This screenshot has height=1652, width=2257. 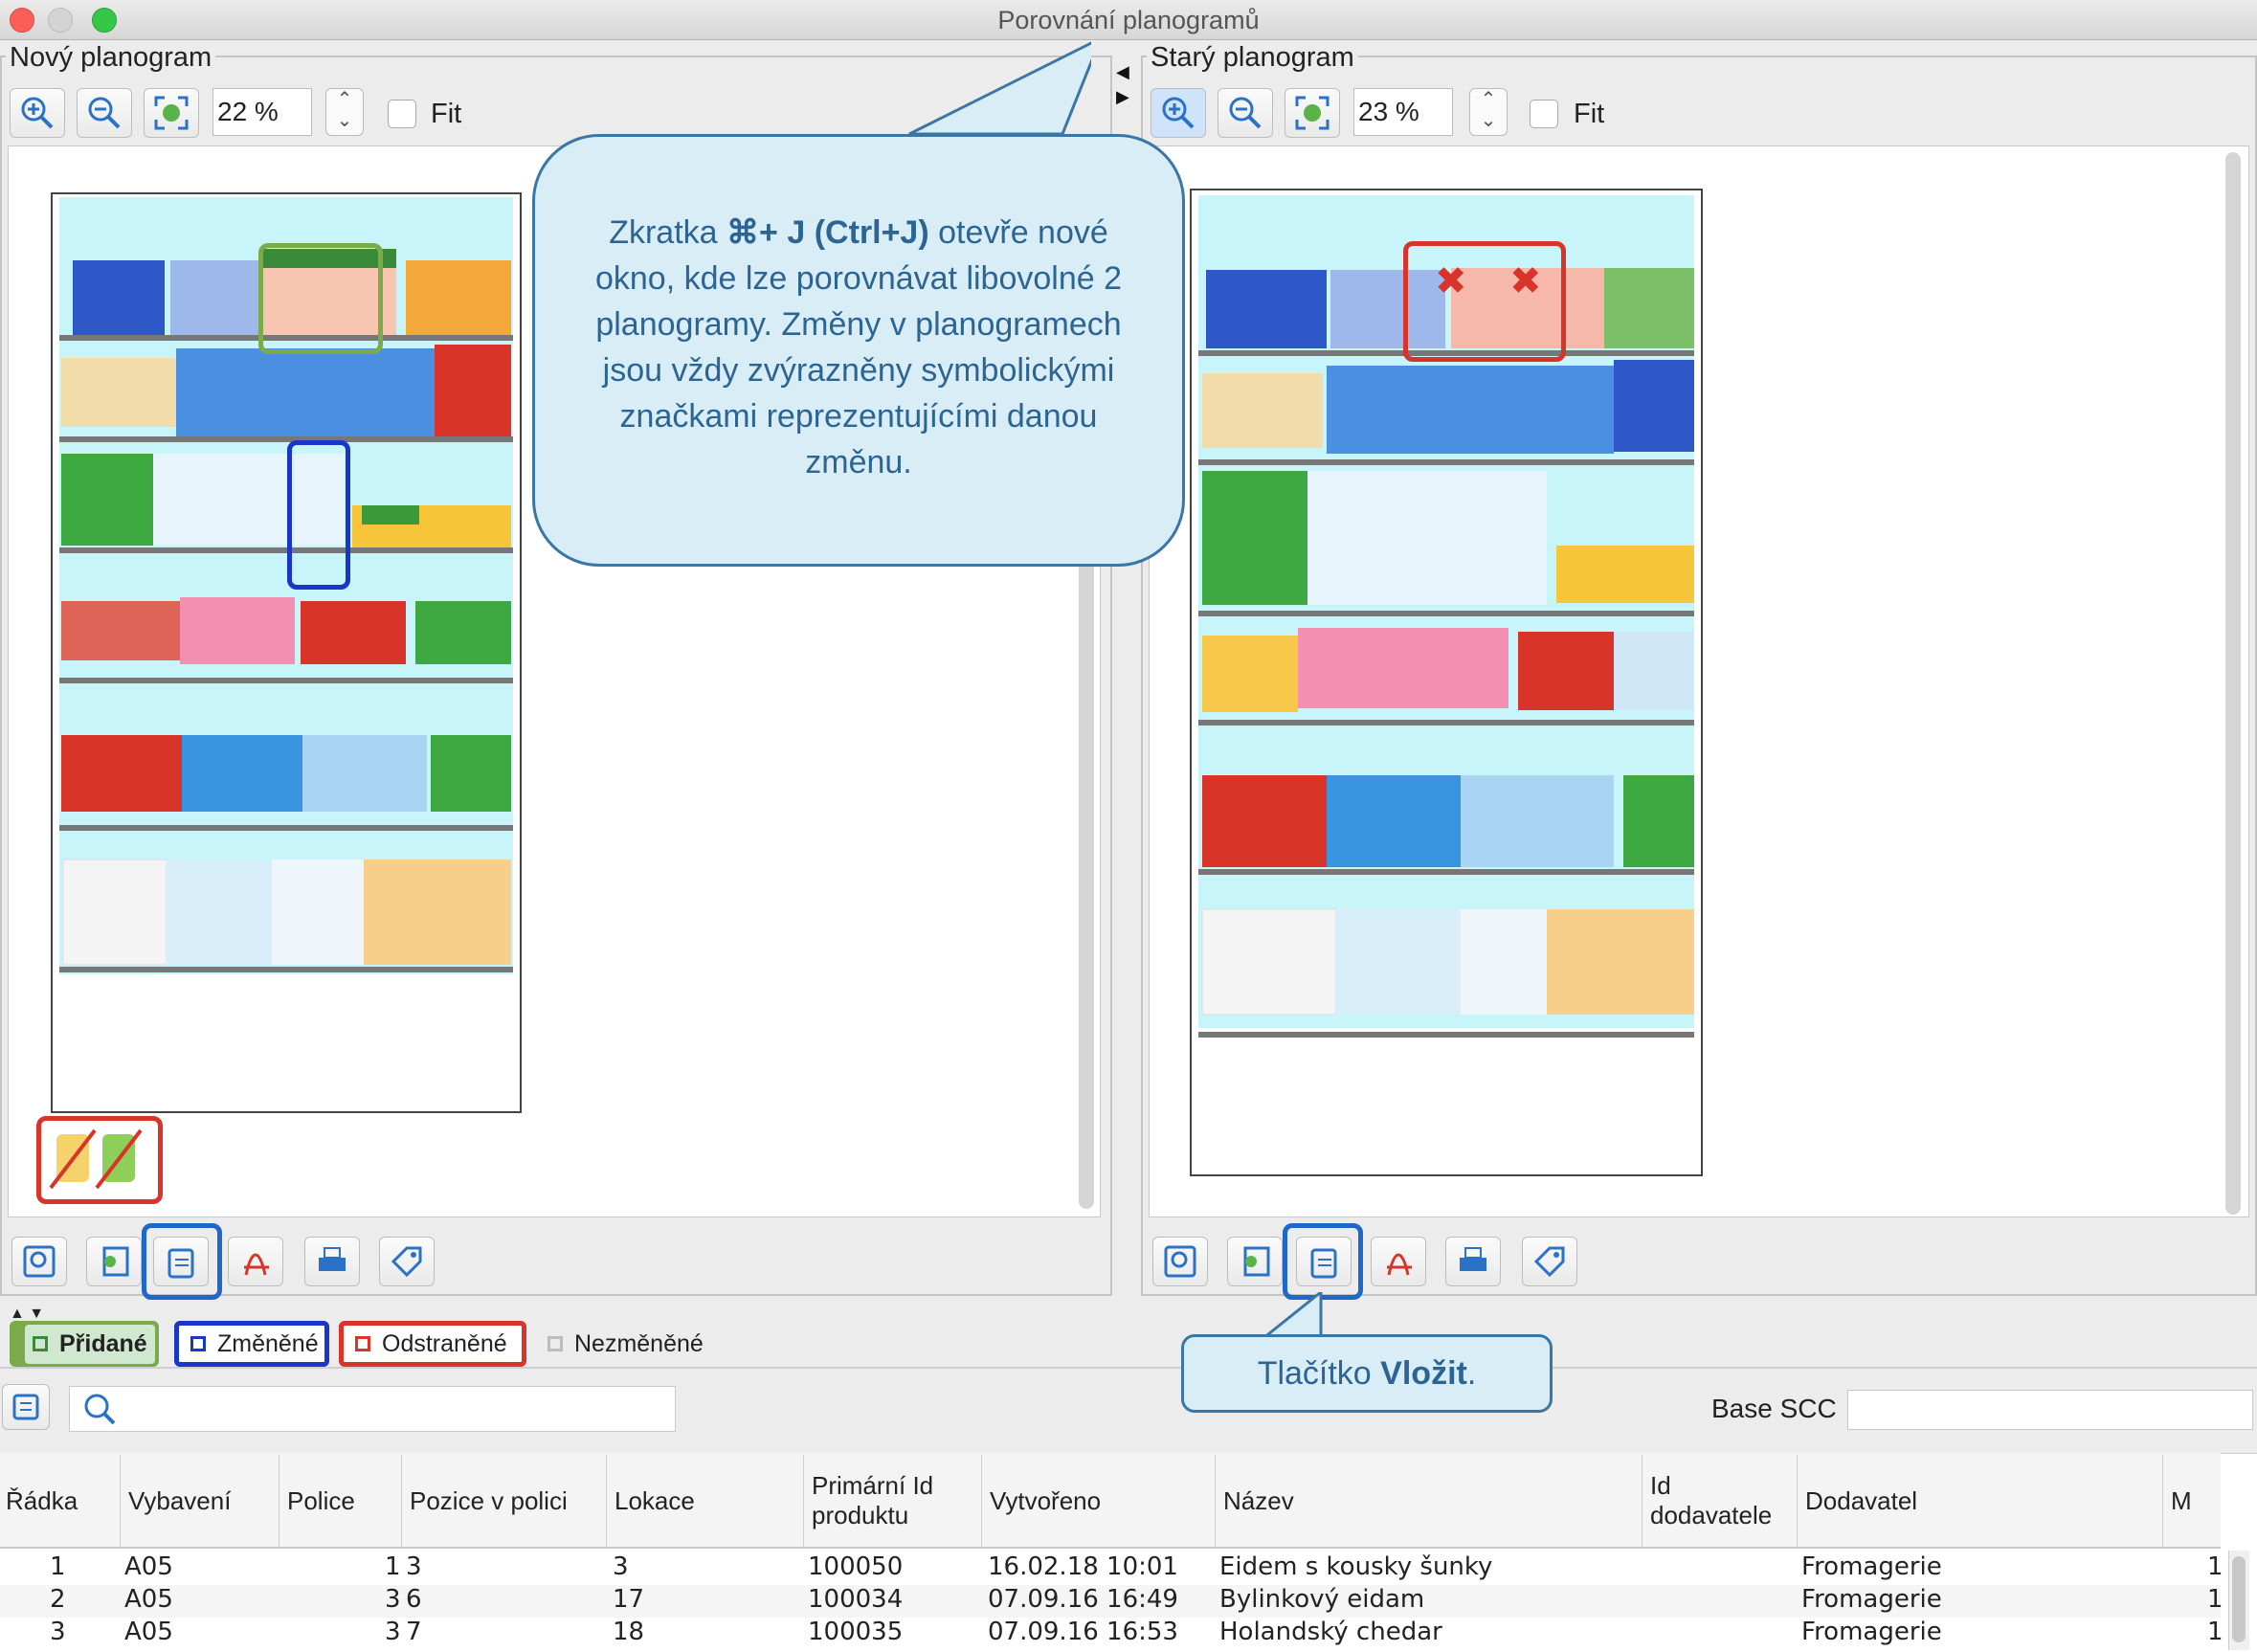 What do you see at coordinates (628, 1344) in the screenshot?
I see `tab-unchanged: Nezměněné` at bounding box center [628, 1344].